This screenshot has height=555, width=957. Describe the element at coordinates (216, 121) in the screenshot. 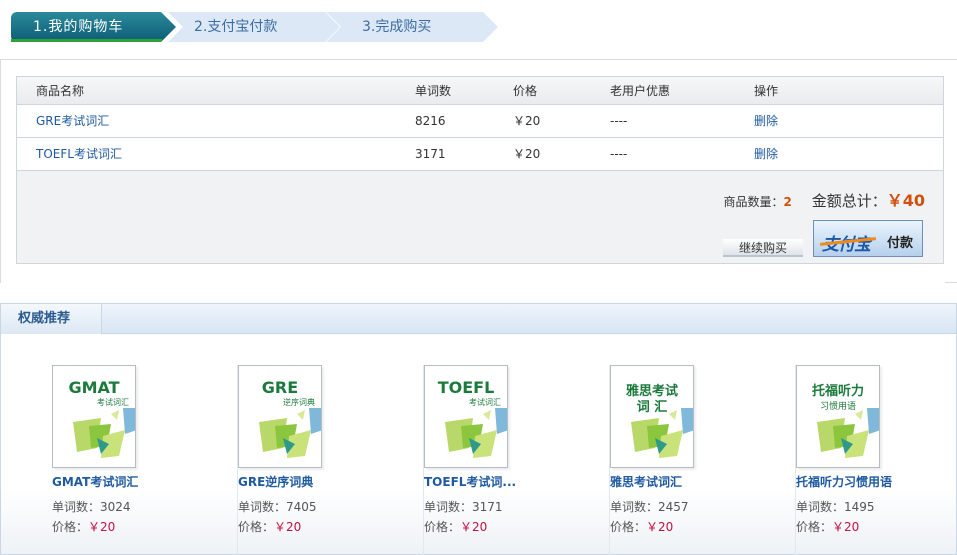

I see `product-name: GRE考试词汇` at that location.